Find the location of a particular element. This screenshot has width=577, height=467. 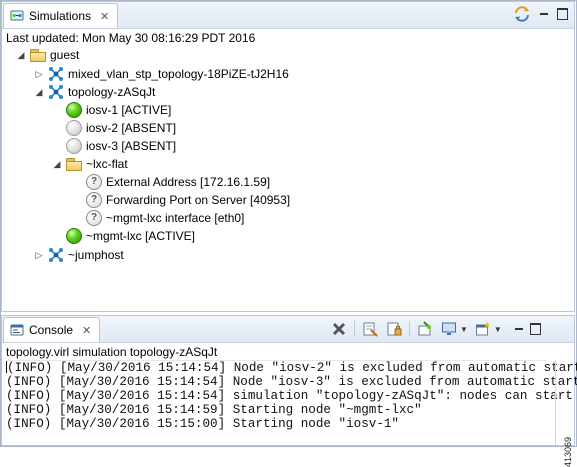

new-console-icon is located at coordinates (482, 329).